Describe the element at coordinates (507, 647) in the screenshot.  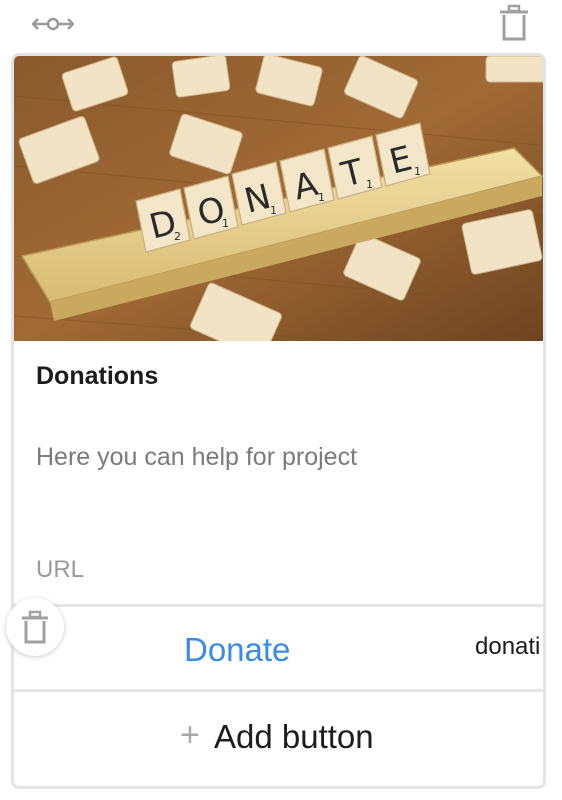
I see `donate-button-url: donati` at that location.